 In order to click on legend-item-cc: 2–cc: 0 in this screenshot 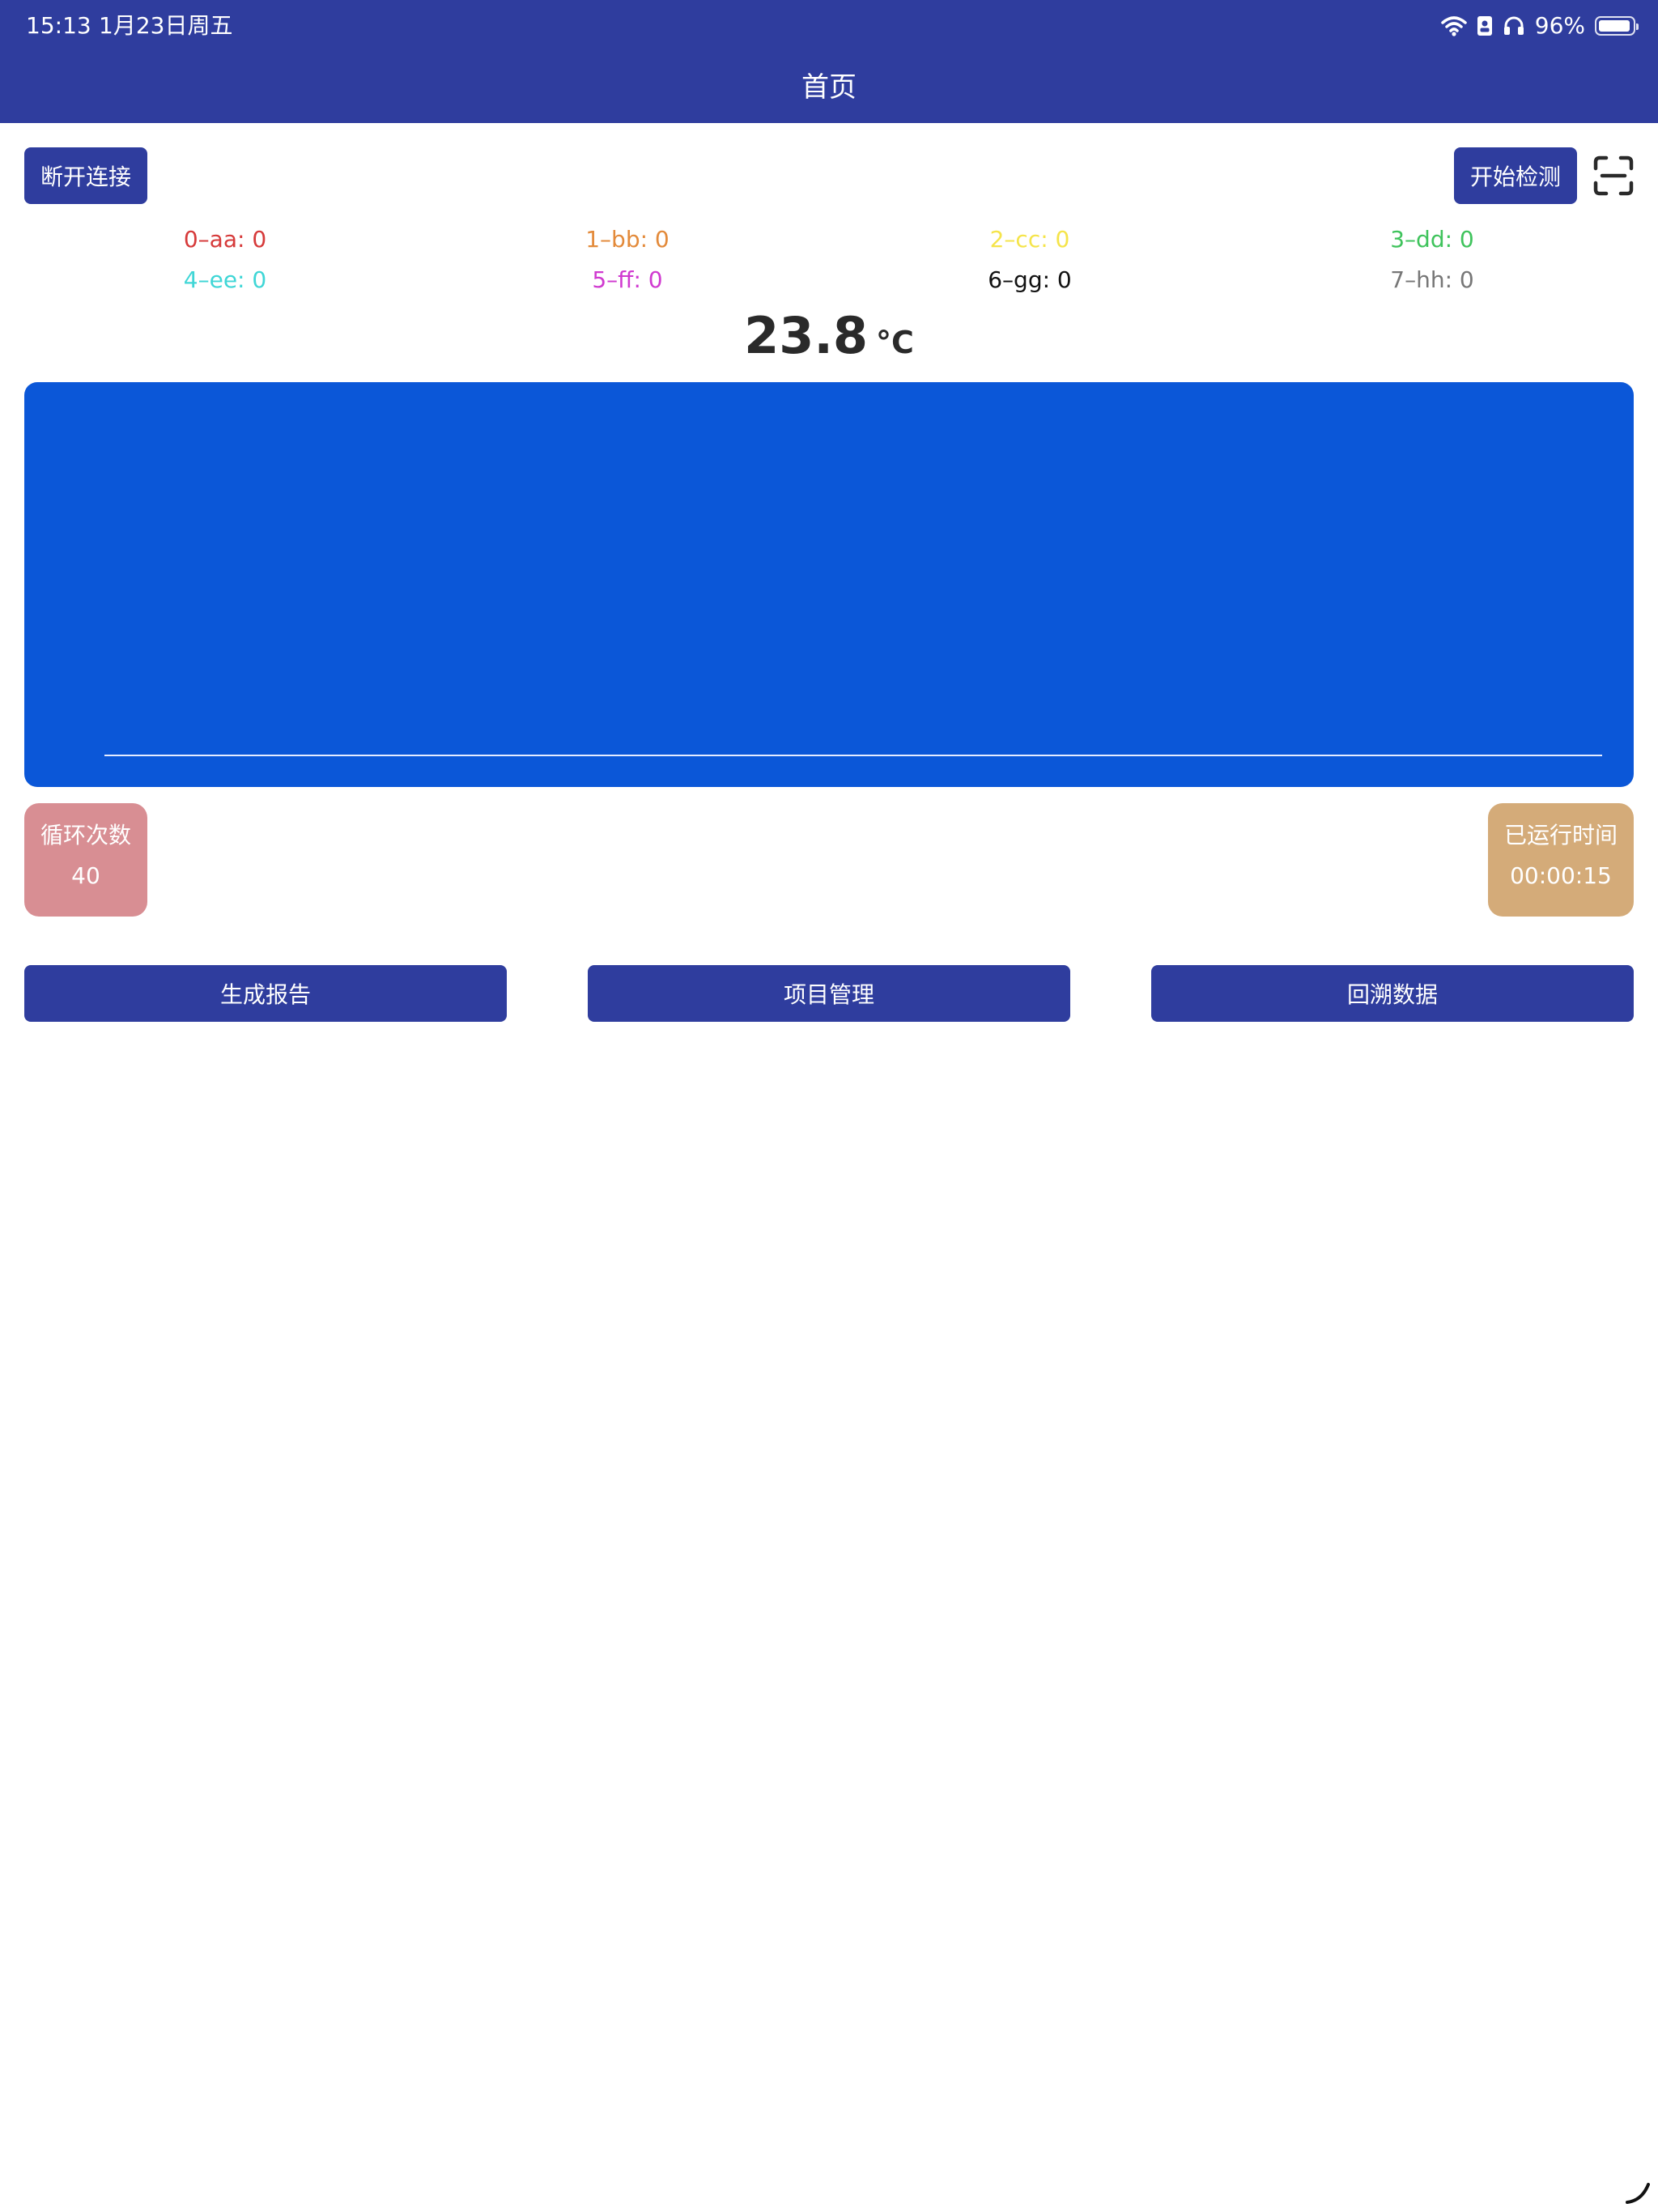, I will do `click(1029, 240)`.